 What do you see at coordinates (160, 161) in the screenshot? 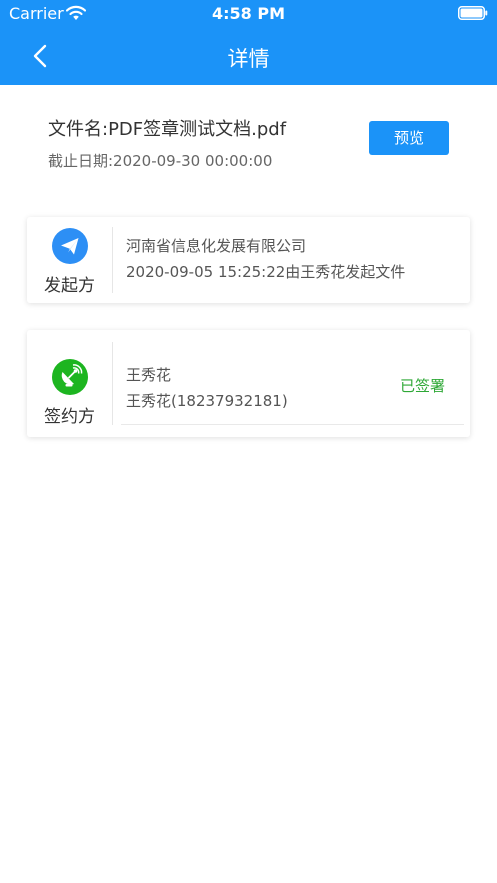
I see `deadline-text: 截止日期:2020-09-30 00:00:00` at bounding box center [160, 161].